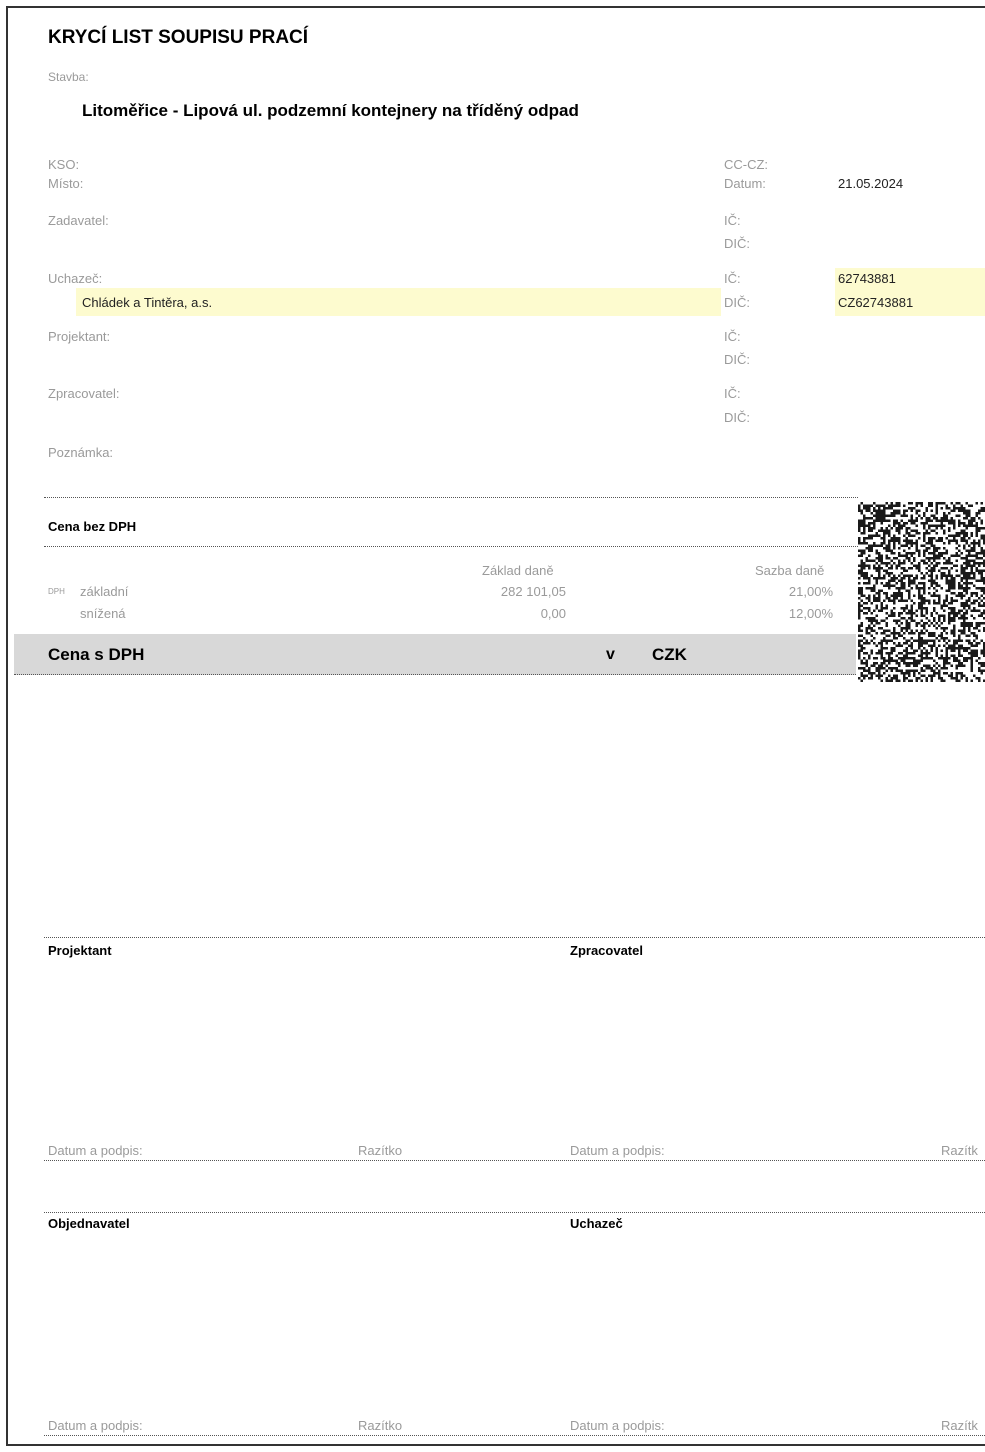 This screenshot has width=985, height=1452. What do you see at coordinates (732, 278) in the screenshot?
I see `uchazec-ic-label: IČ:` at bounding box center [732, 278].